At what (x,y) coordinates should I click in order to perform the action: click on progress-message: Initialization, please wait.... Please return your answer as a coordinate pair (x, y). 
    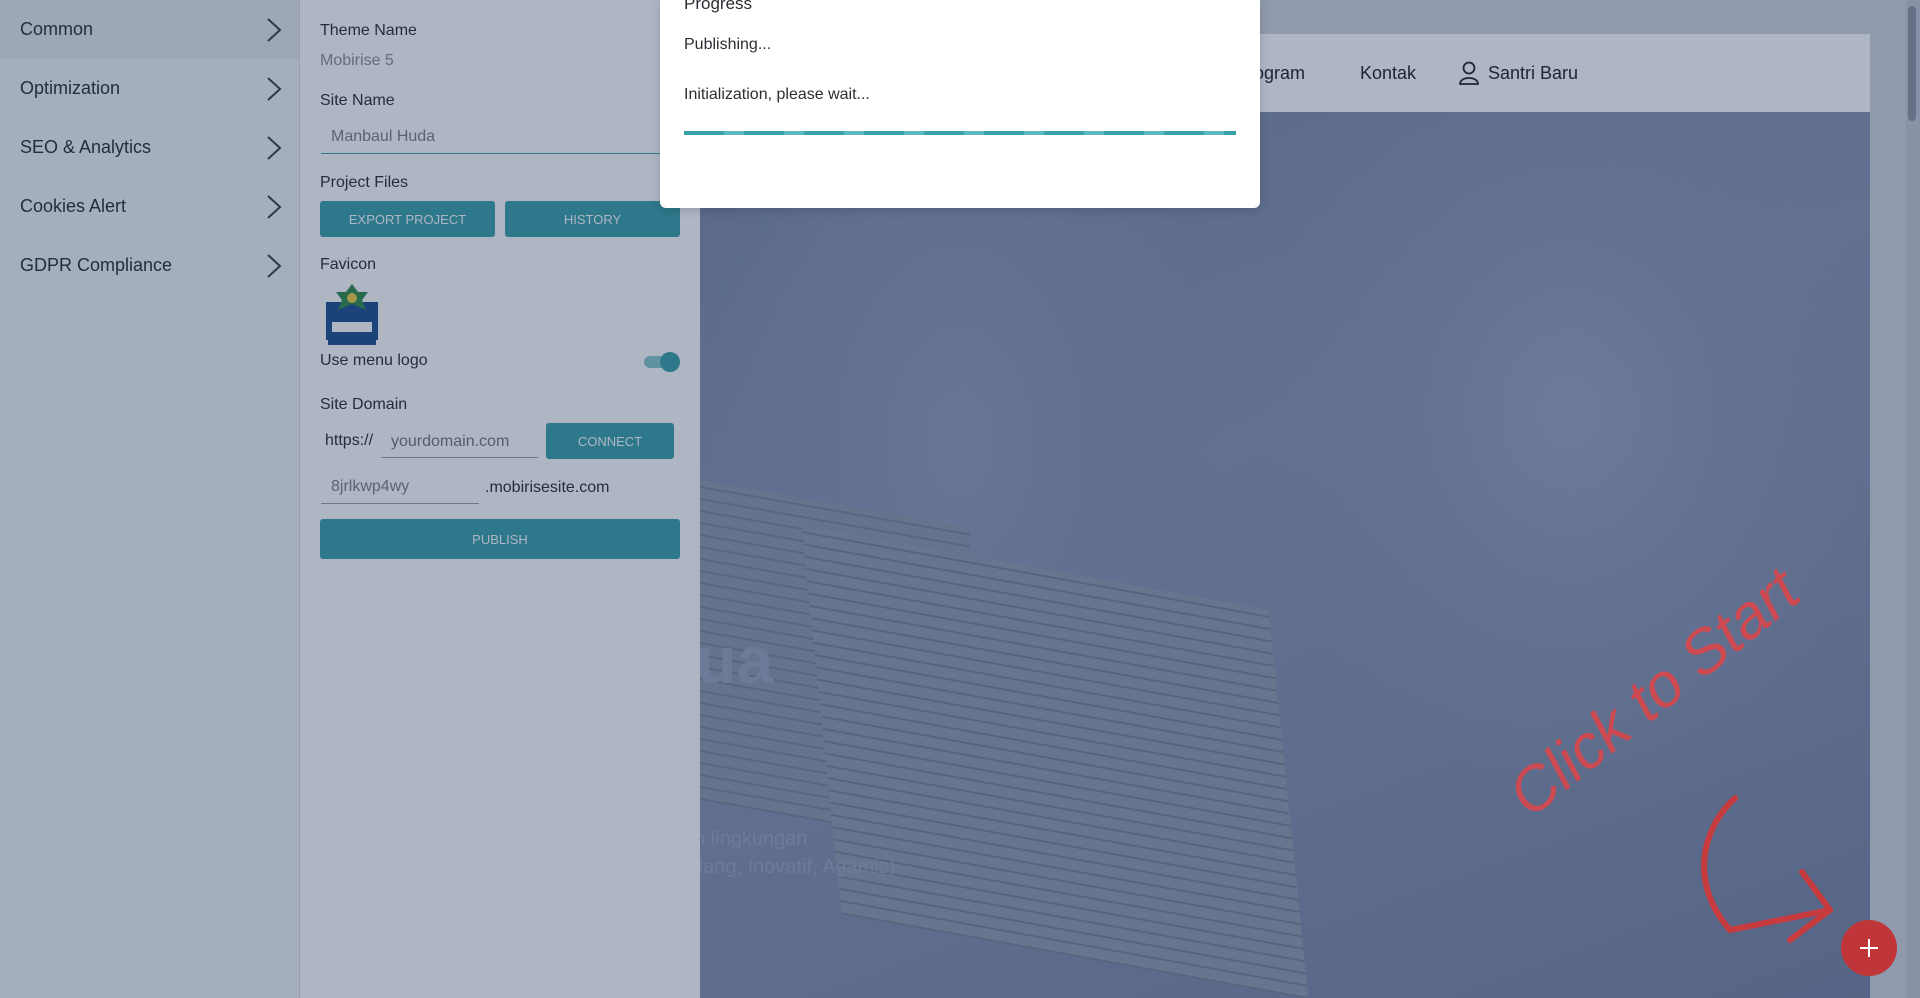
    Looking at the image, I should click on (777, 94).